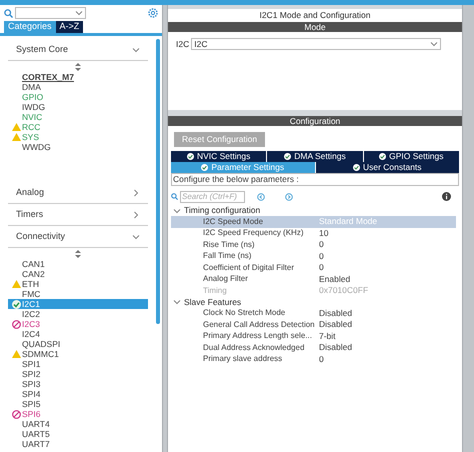 The image size is (474, 452). Describe the element at coordinates (387, 167) in the screenshot. I see `settings-tab: User Constants` at that location.